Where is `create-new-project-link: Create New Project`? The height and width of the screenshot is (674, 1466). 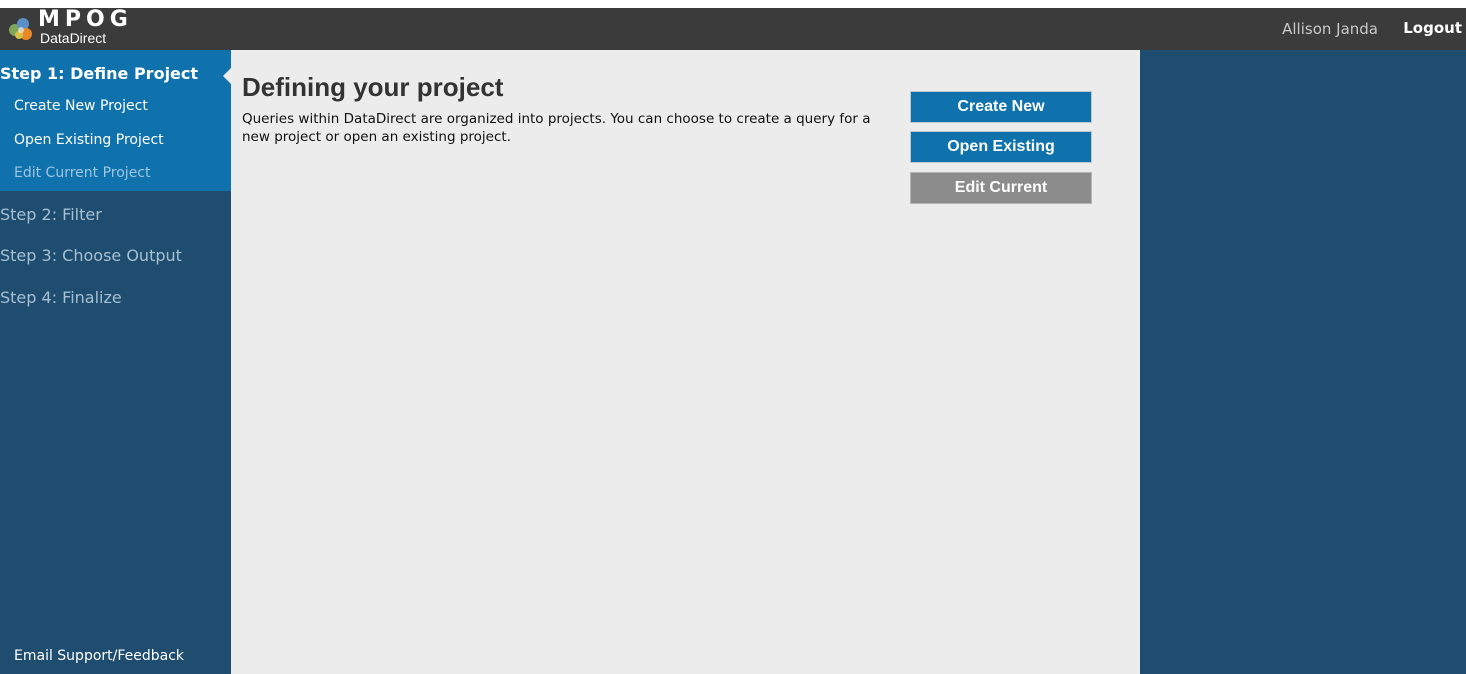
create-new-project-link: Create New Project is located at coordinates (81, 106).